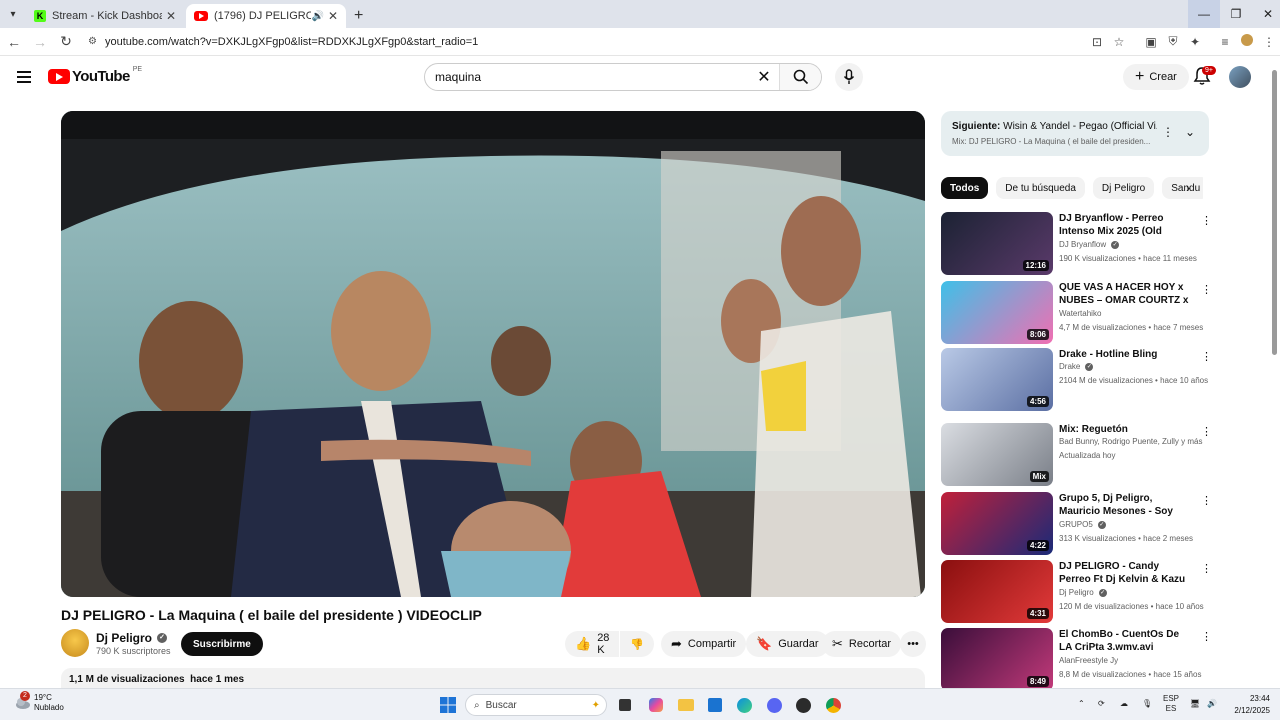  I want to click on recommendation-channel: Bad Bunny, Rodrigo Puente, Zully y más, so click(1130, 441).